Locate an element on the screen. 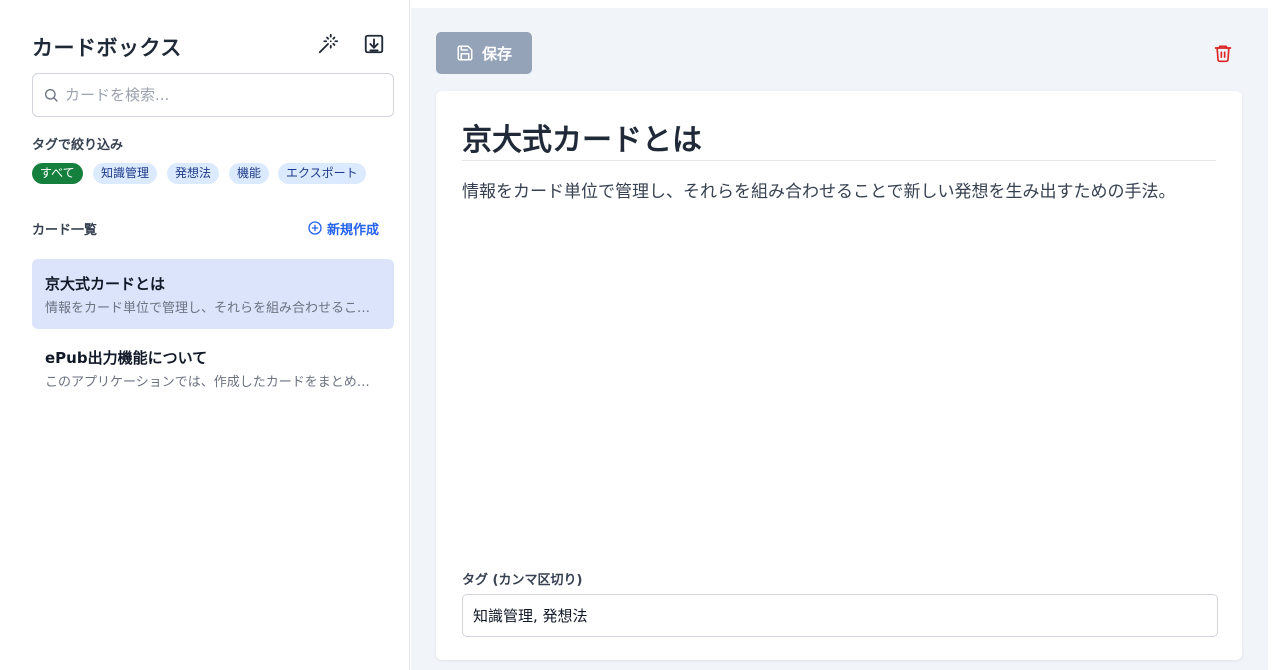  download-icon is located at coordinates (374, 44).